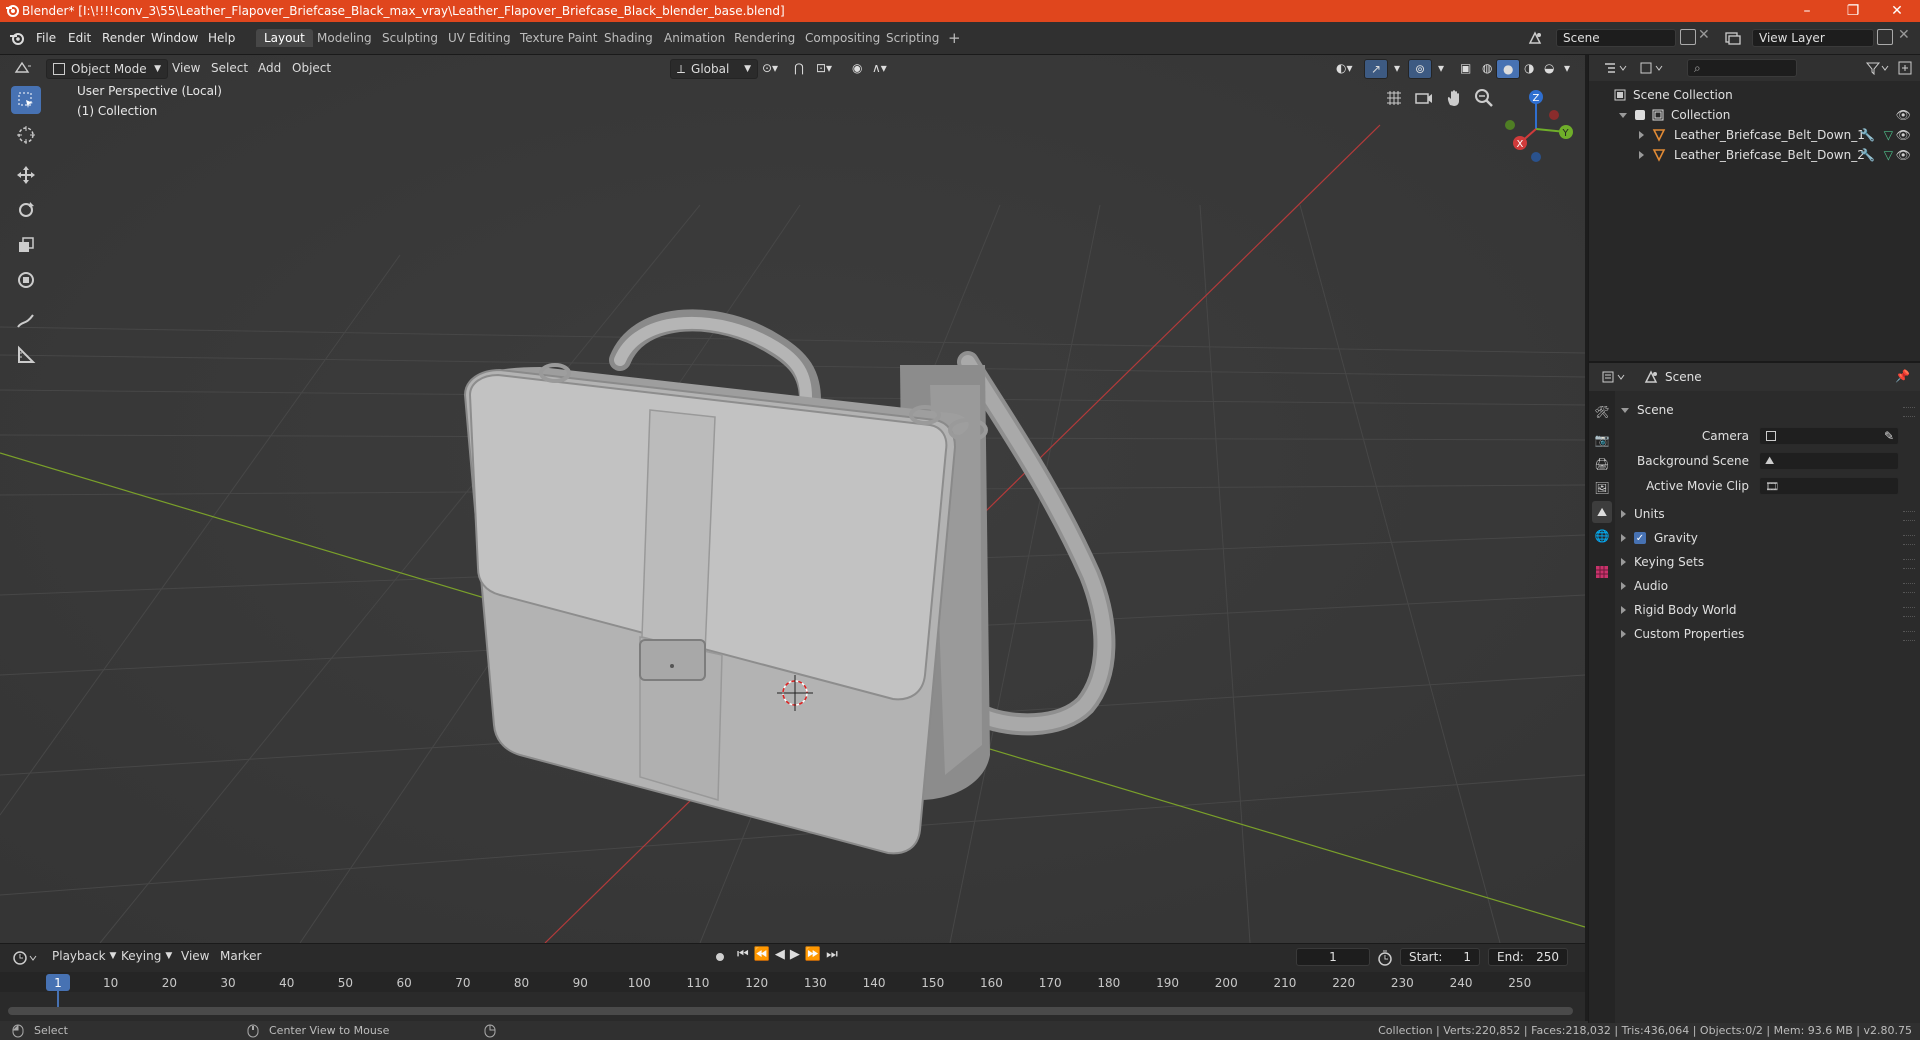 The width and height of the screenshot is (1920, 1040). Describe the element at coordinates (1644, 586) in the screenshot. I see `audio-panel-header: Audio` at that location.